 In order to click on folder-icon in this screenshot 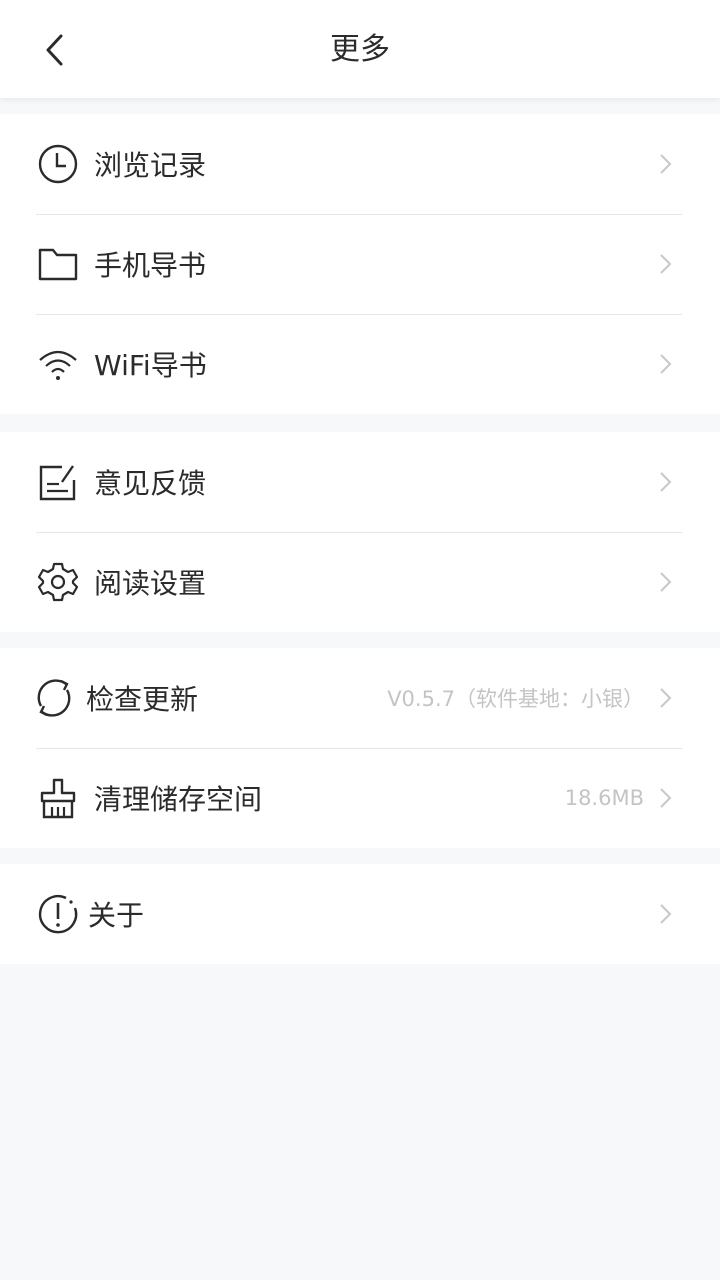, I will do `click(58, 264)`.